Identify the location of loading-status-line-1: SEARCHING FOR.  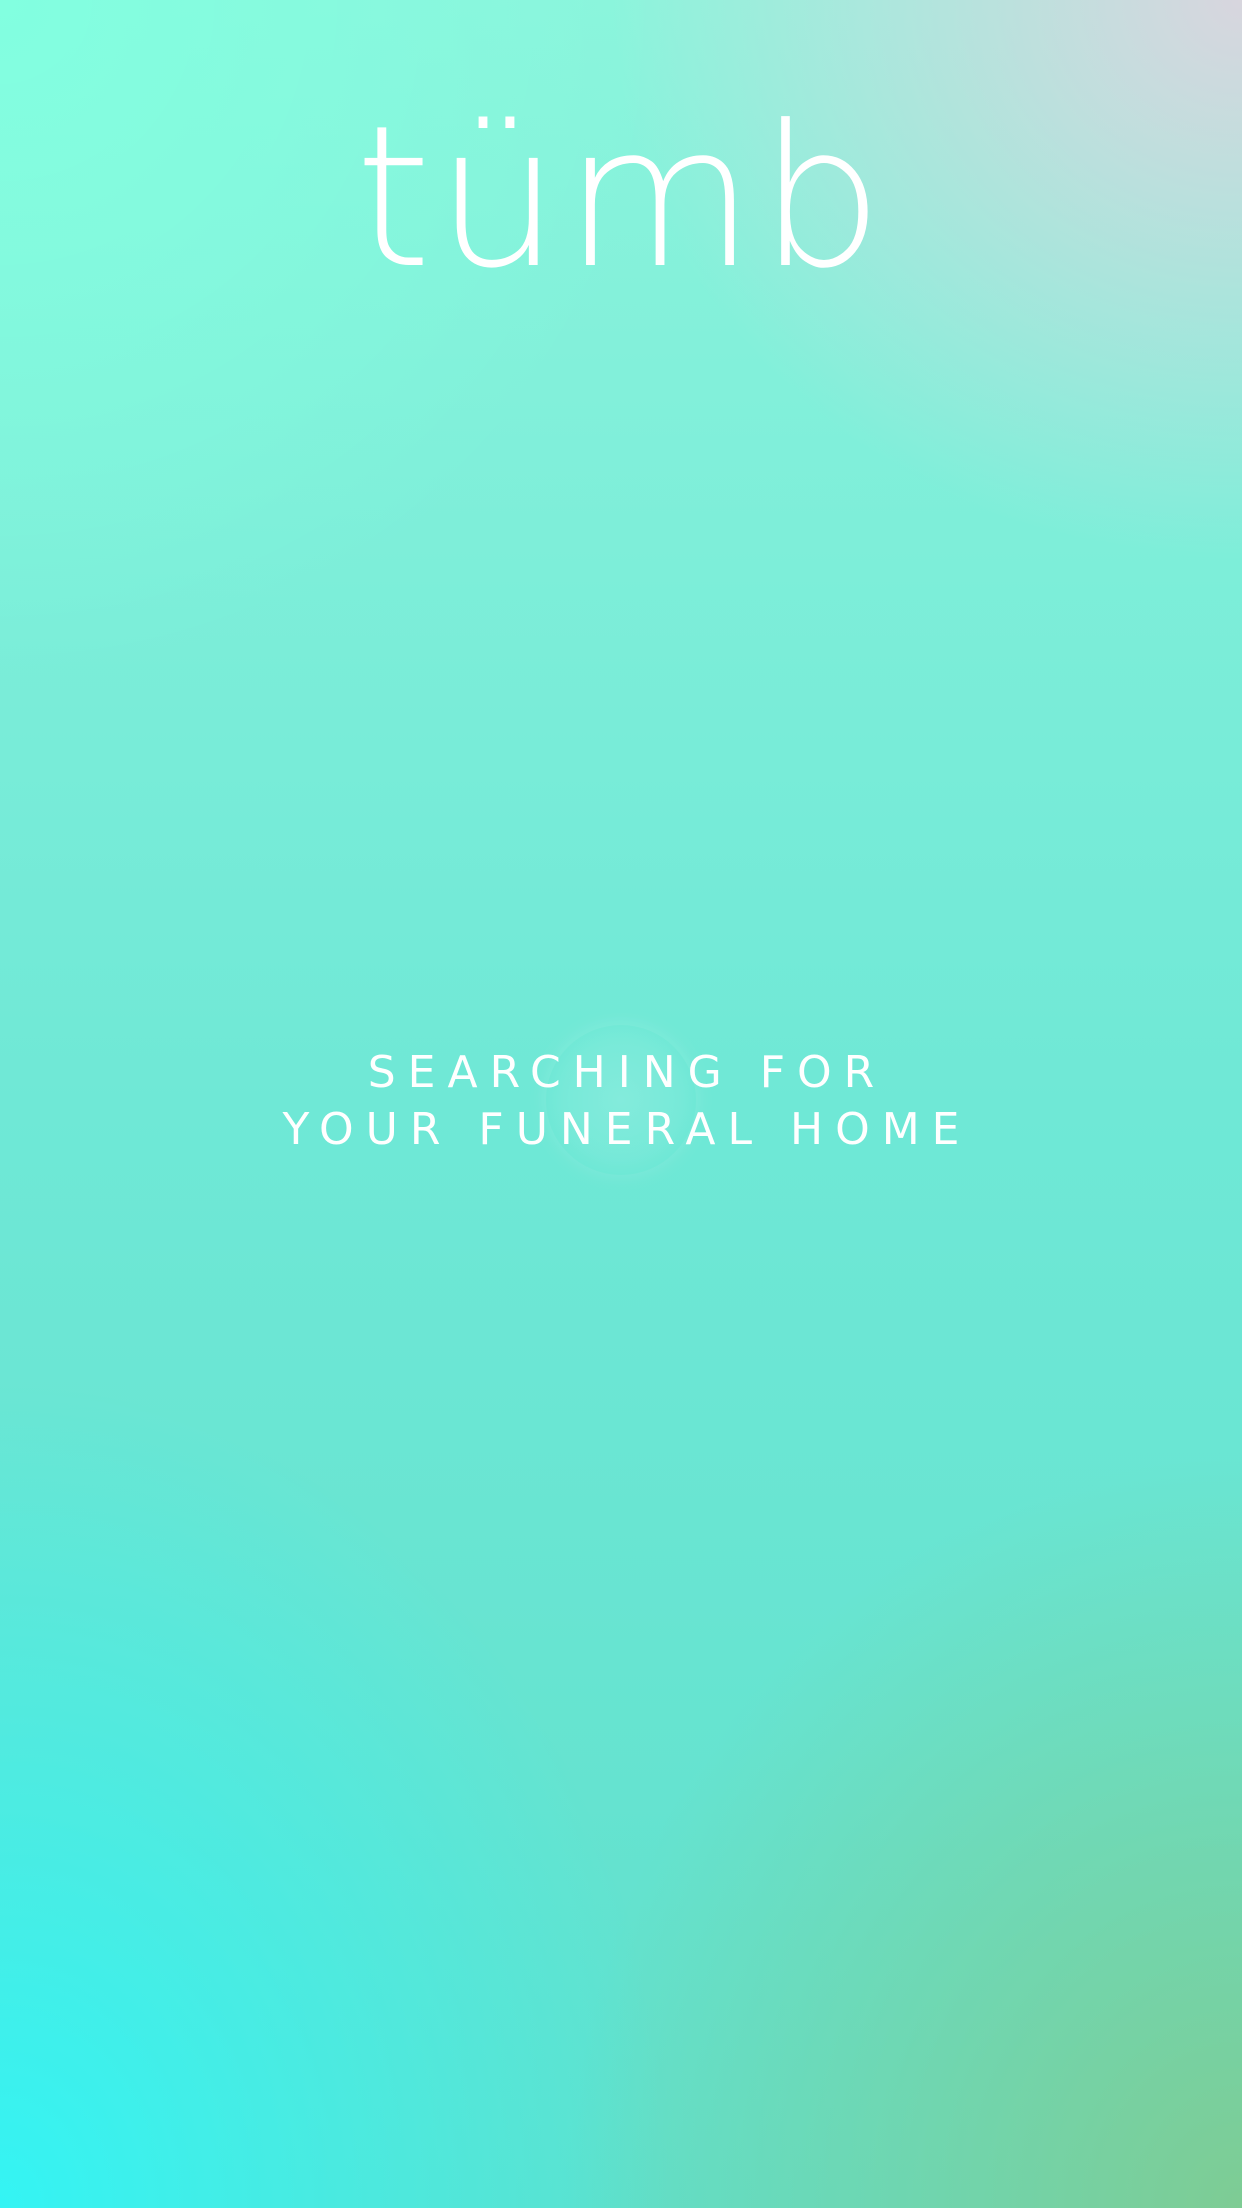
(627, 1072).